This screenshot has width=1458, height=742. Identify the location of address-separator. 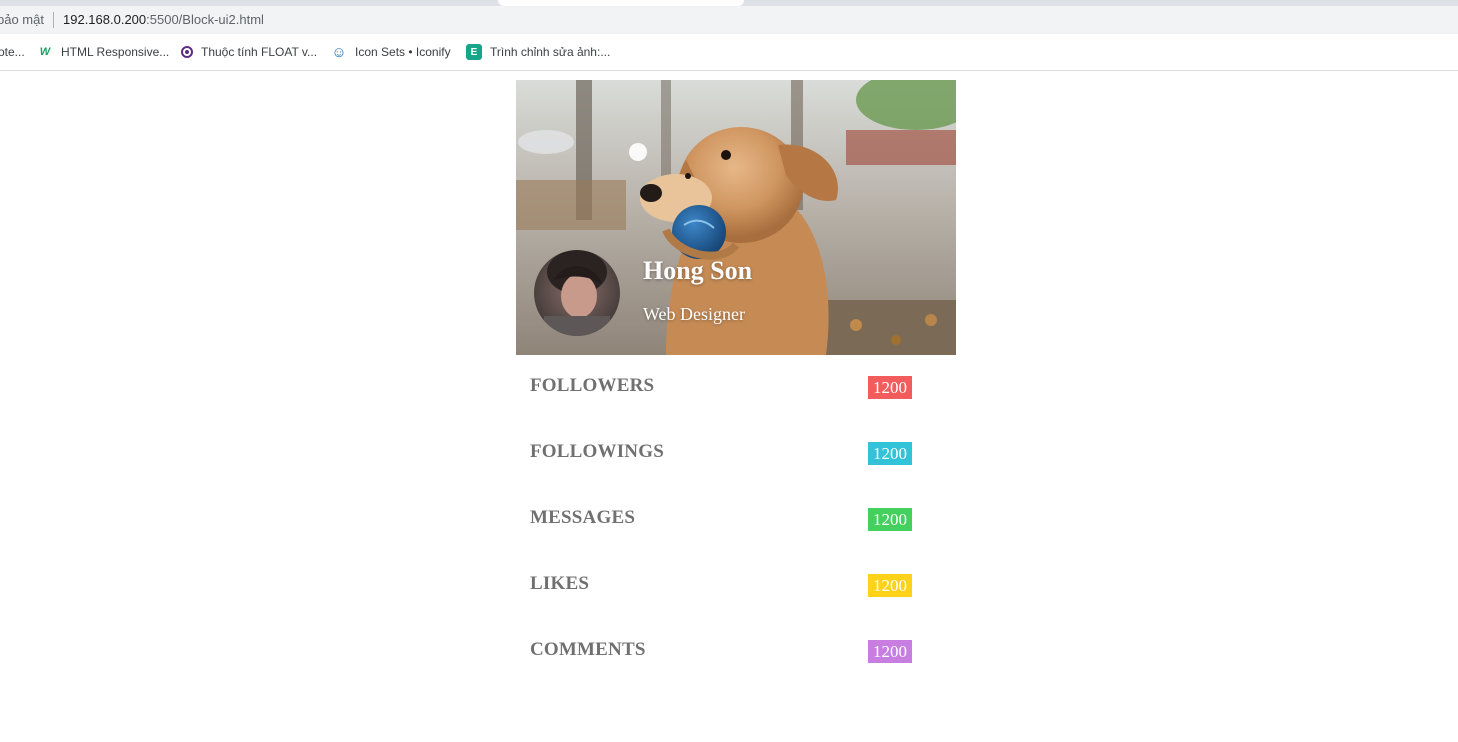
(53, 20).